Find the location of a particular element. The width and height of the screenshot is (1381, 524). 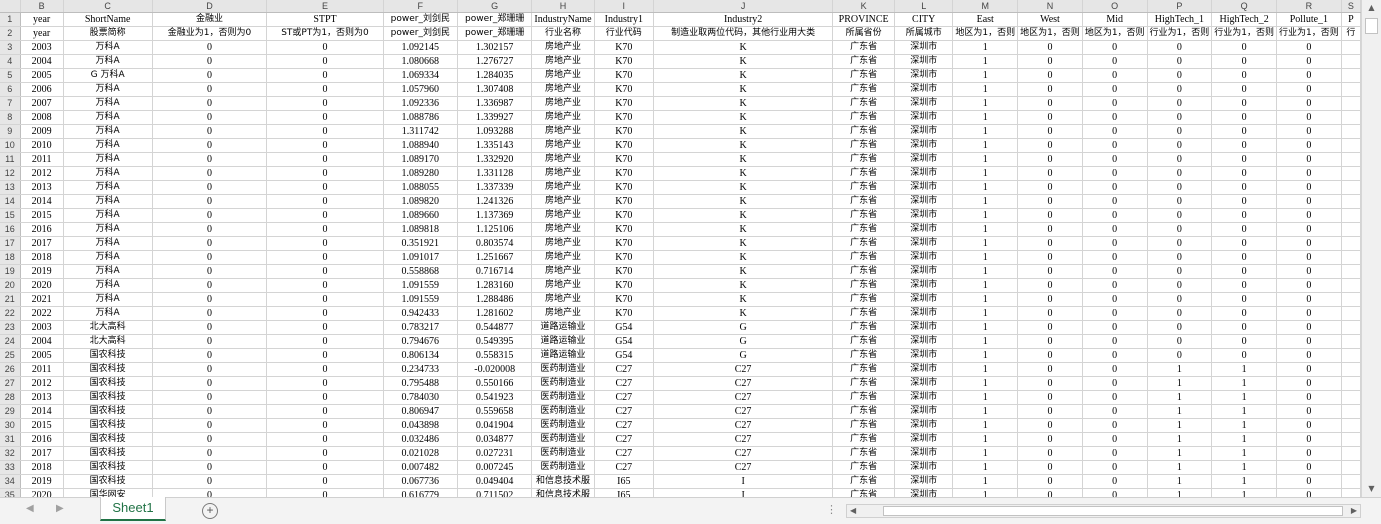

cell: 1.307408 is located at coordinates (495, 89).